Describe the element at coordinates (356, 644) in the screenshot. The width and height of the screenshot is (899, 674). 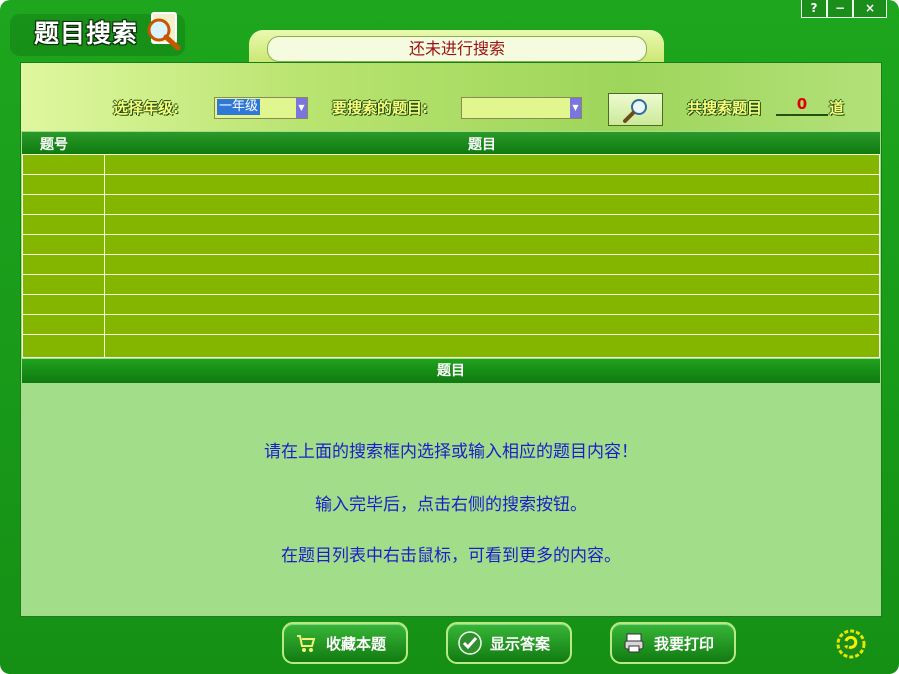
I see `collect-label: 收藏本题` at that location.